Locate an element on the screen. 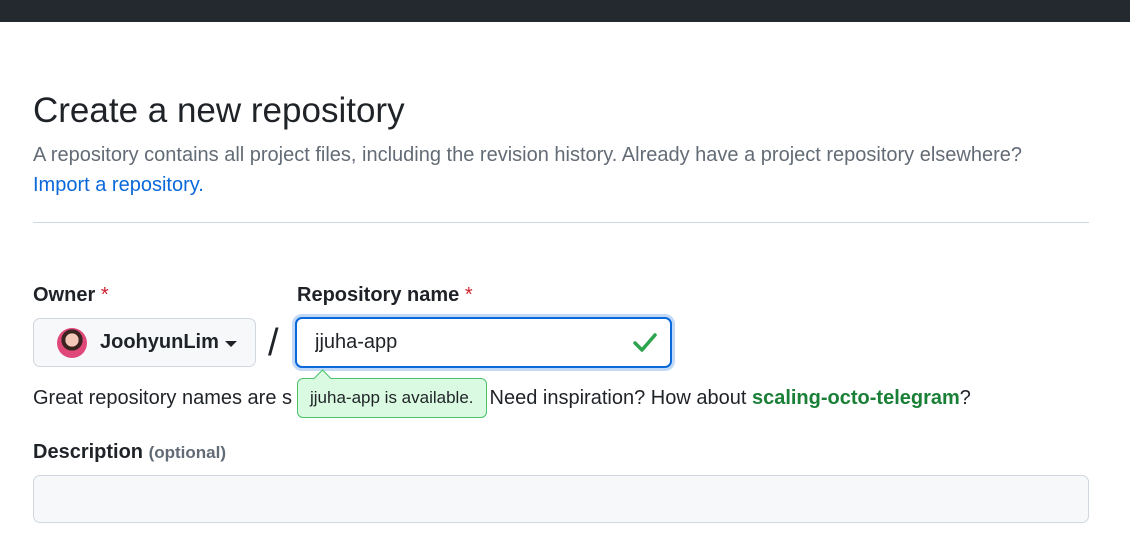  hint-suffix: ? is located at coordinates (965, 398).